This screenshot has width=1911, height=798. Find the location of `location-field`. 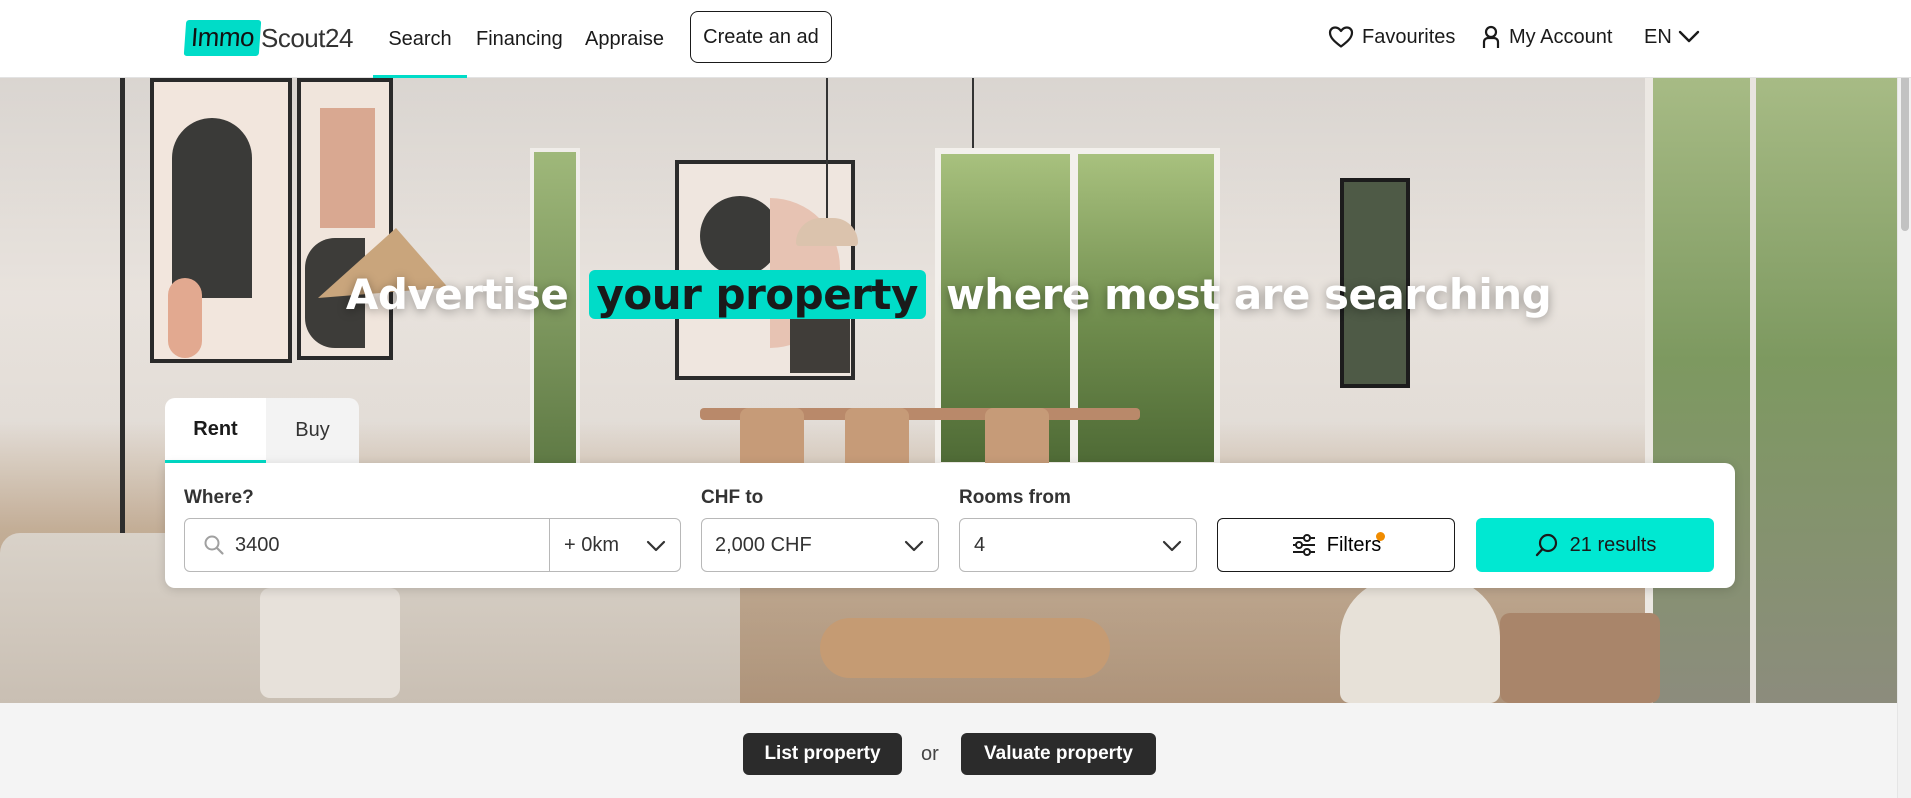

location-field is located at coordinates (367, 545).